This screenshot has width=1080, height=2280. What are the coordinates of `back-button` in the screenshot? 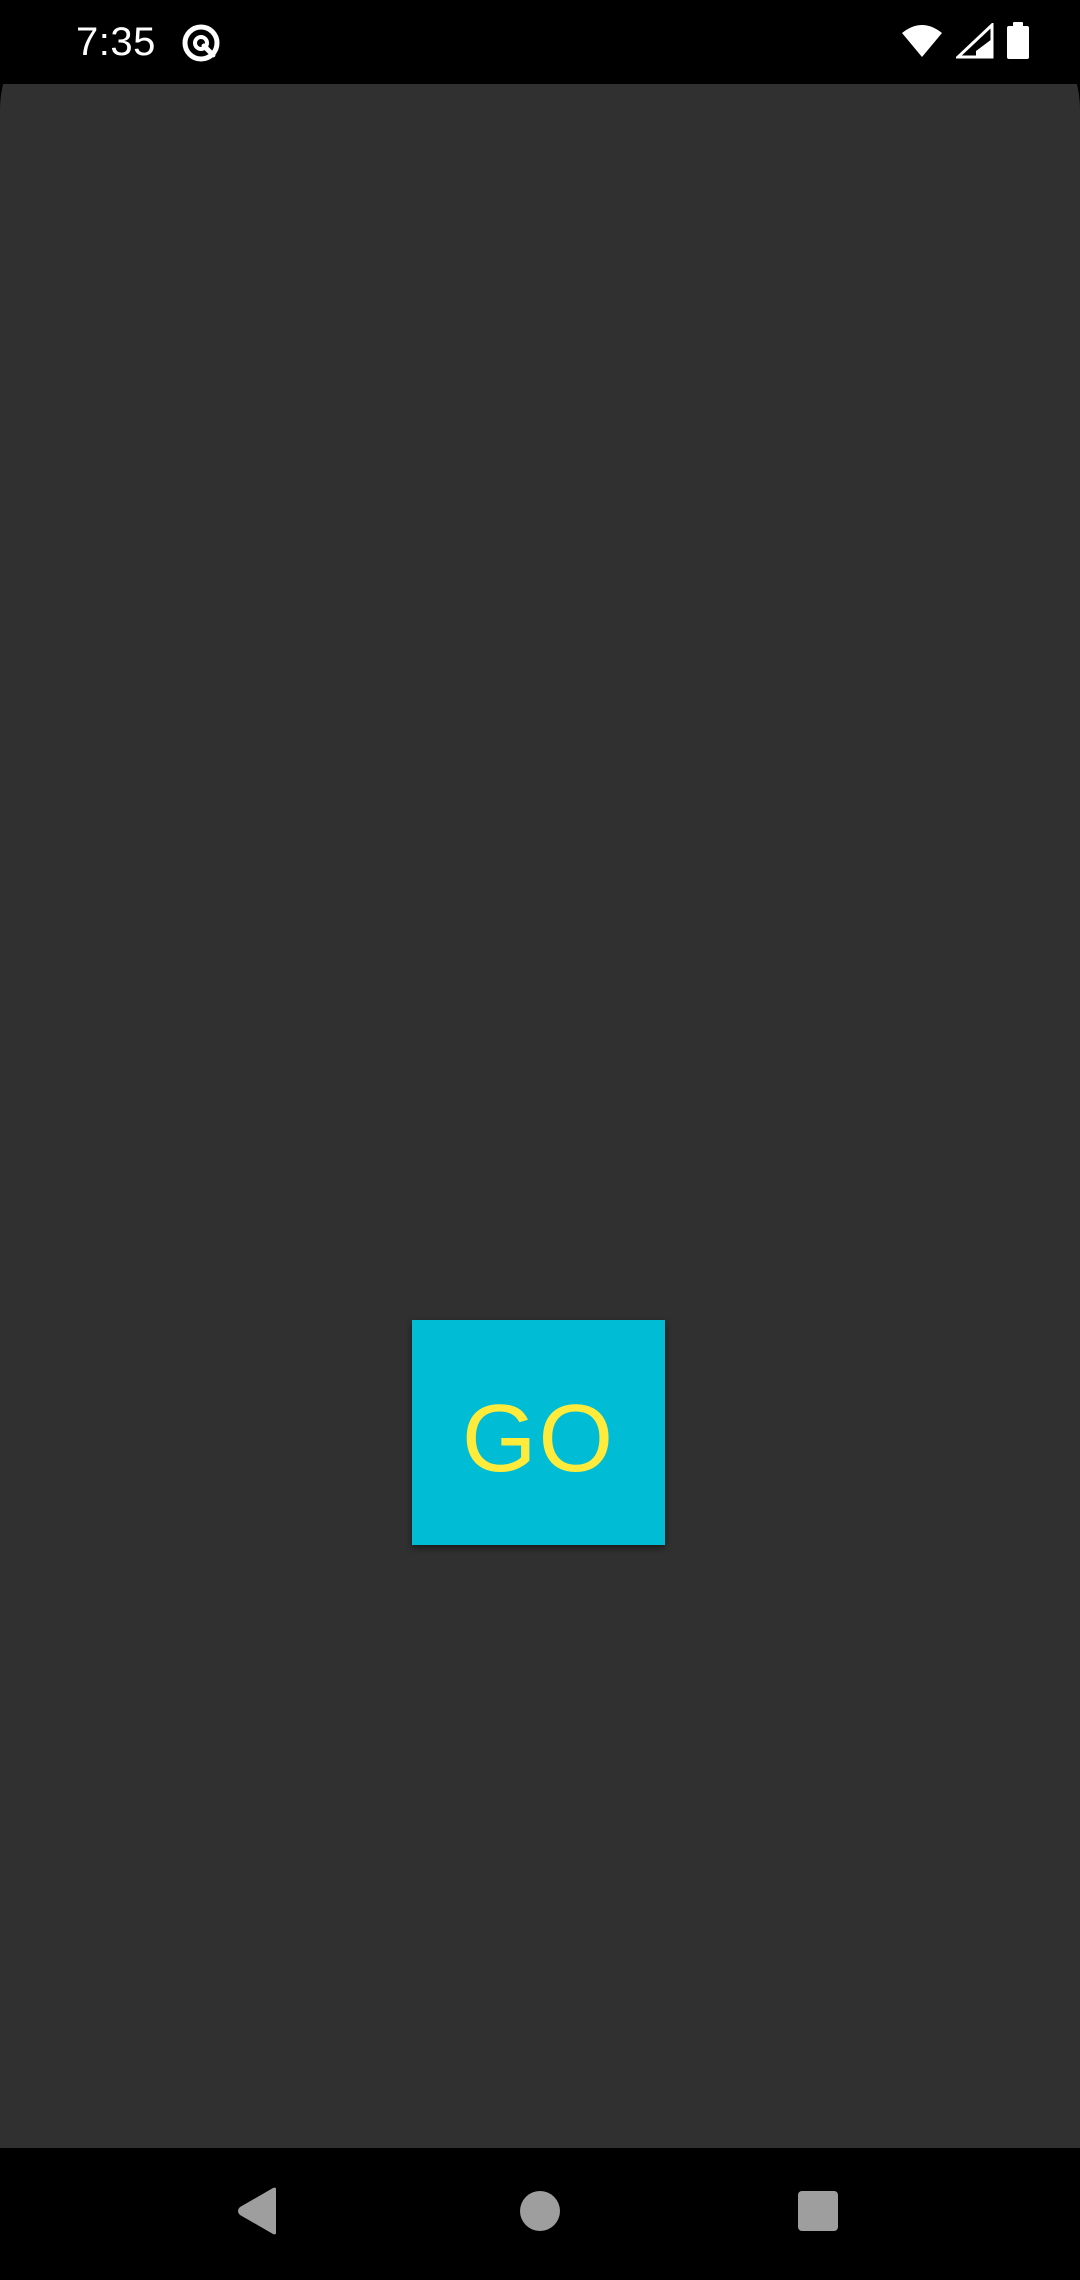 It's located at (258, 2213).